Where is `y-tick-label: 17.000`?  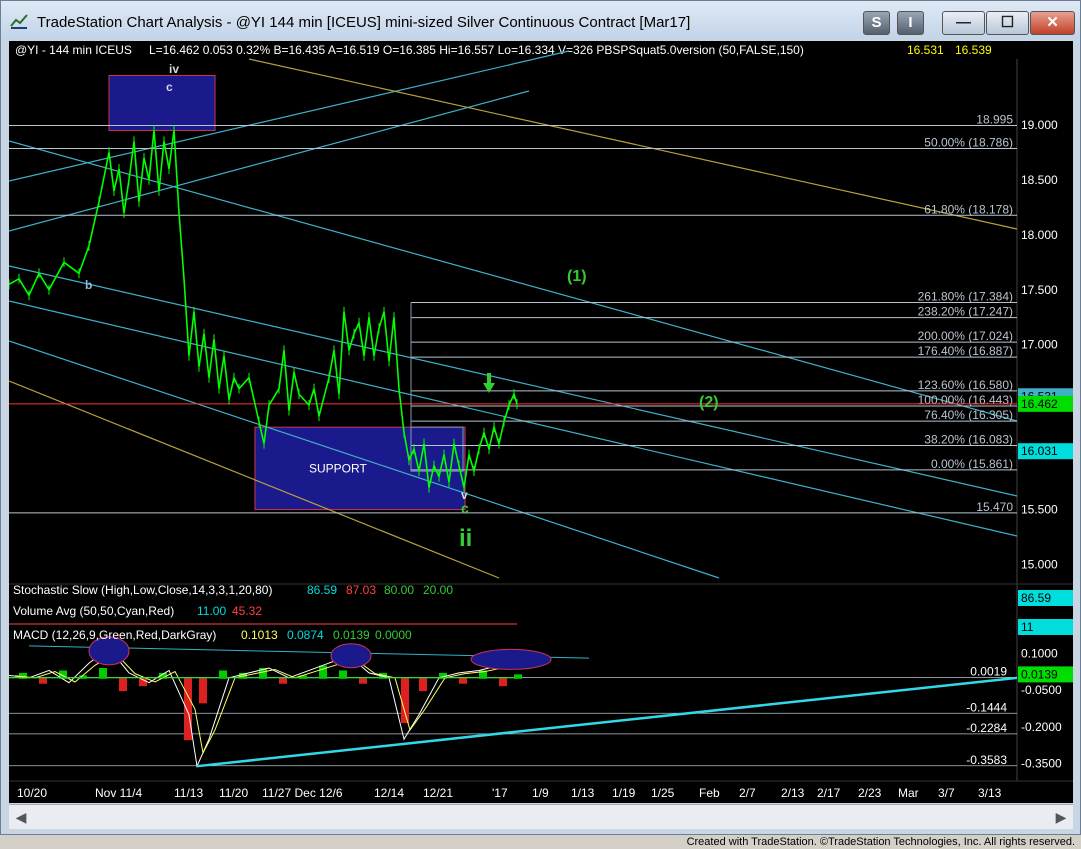 y-tick-label: 17.000 is located at coordinates (1039, 345).